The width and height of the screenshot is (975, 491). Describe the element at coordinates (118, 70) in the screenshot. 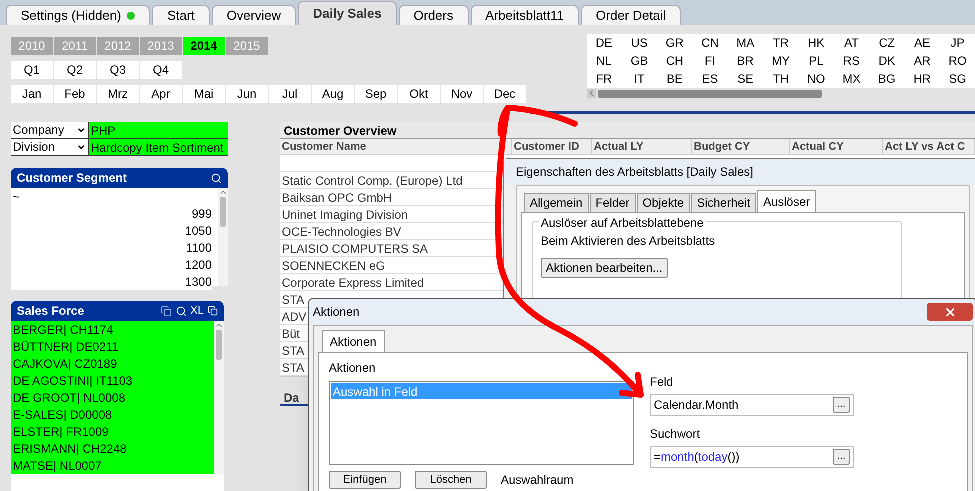

I see `quarter-cell: Q3` at that location.